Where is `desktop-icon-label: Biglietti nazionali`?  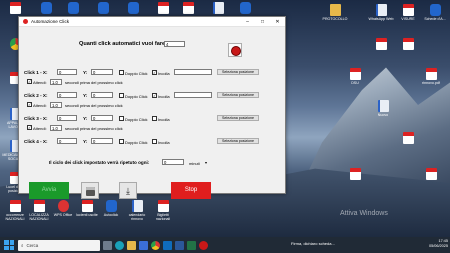
desktop-icon-label: Biglietti nazionali is located at coordinates (163, 217).